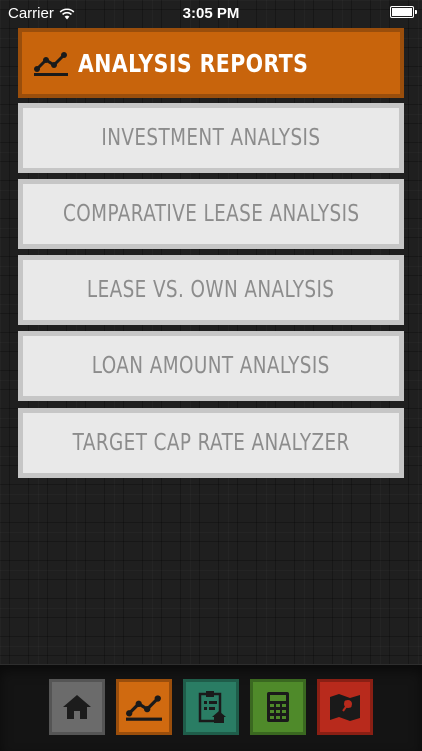 This screenshot has height=751, width=422. I want to click on menu-item-label: TARGET CAP RATE ANALYZER, so click(211, 443).